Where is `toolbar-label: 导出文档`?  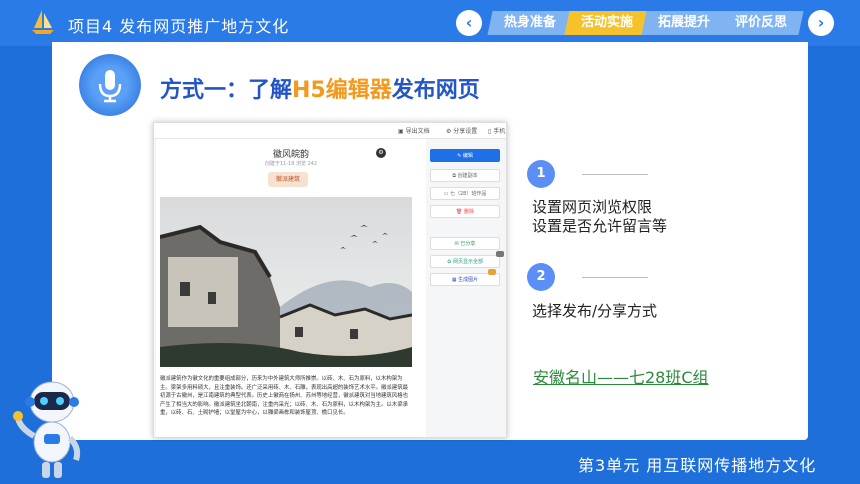 toolbar-label: 导出文档 is located at coordinates (417, 131).